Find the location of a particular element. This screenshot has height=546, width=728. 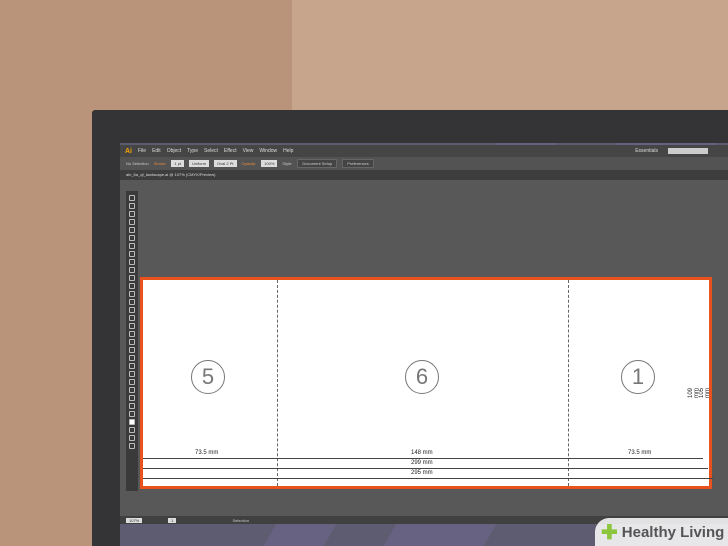

mesh-tool-icon is located at coordinates (132, 342).